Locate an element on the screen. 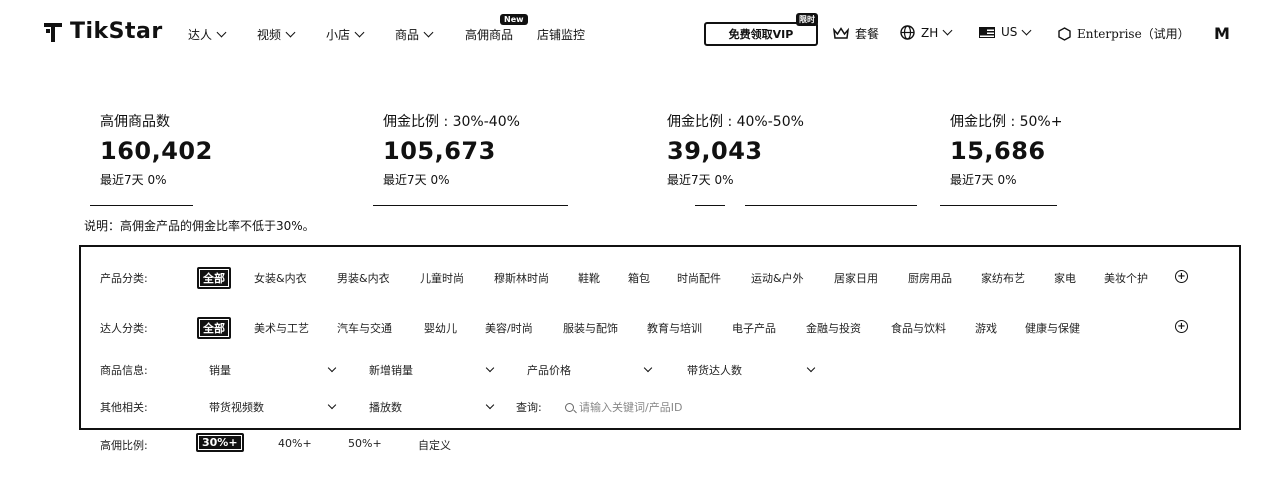  category-chip: 儿童时尚 is located at coordinates (442, 278).